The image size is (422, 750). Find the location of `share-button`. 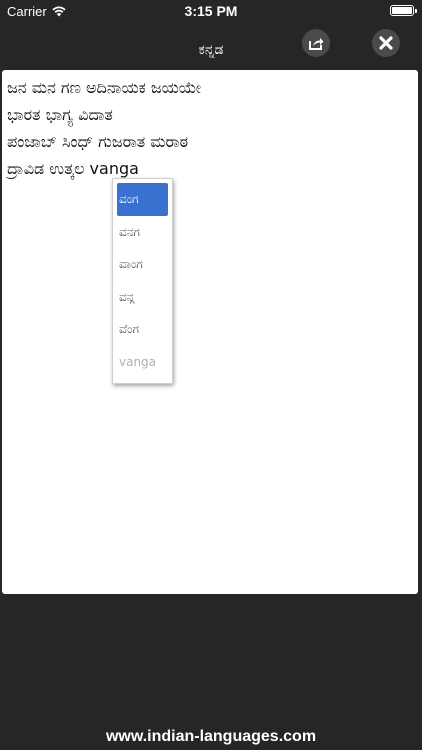

share-button is located at coordinates (316, 43).